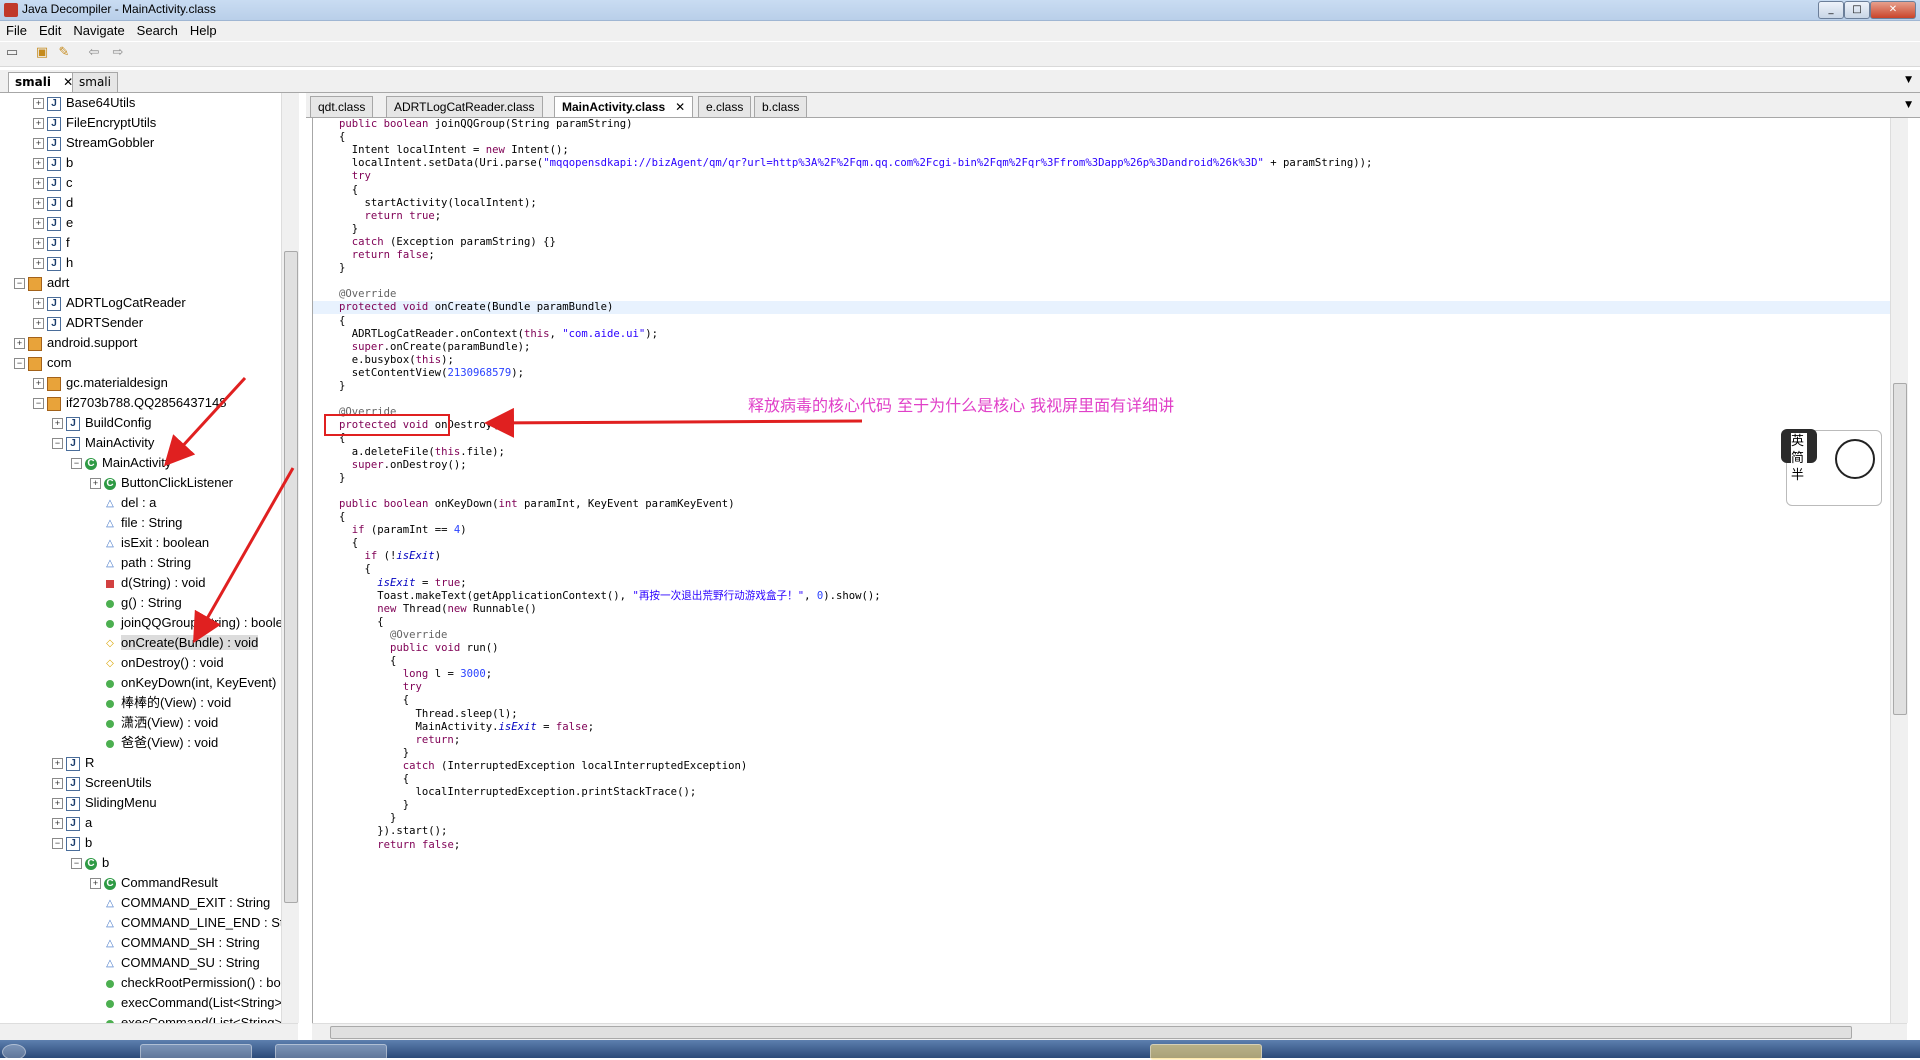 This screenshot has width=1920, height=1060. I want to click on tree-node: + C CommandResult, so click(154, 882).